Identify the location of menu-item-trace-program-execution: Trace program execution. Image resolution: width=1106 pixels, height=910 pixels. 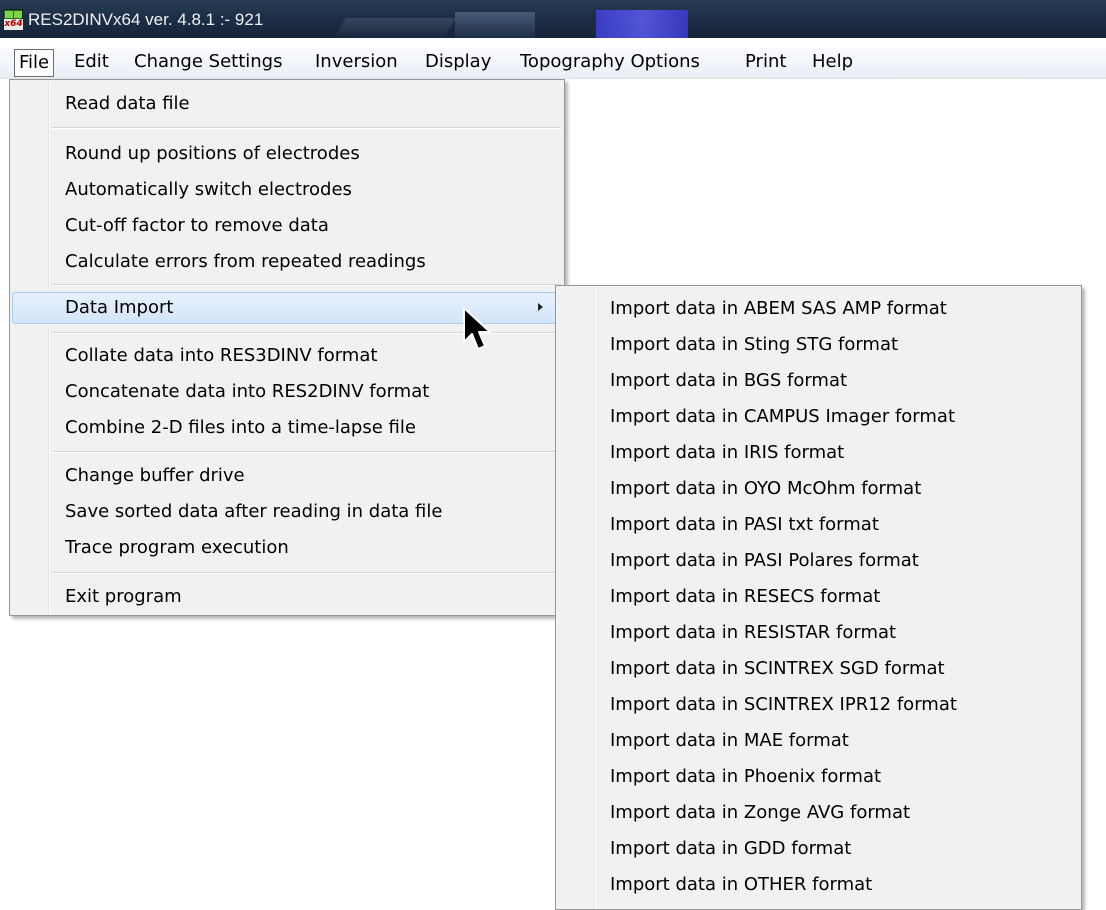
(177, 548).